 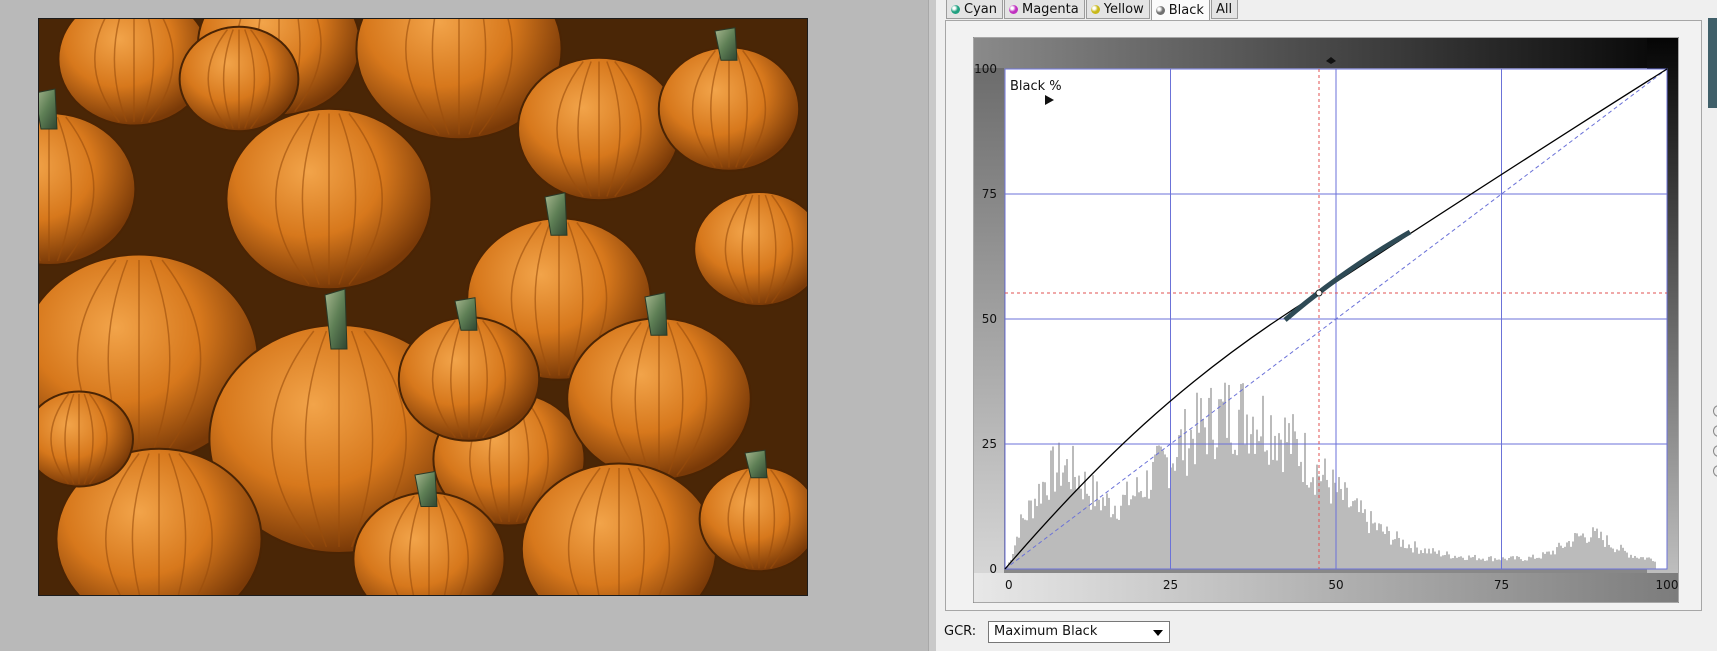 I want to click on tab-cyan: Cyan, so click(x=974, y=9).